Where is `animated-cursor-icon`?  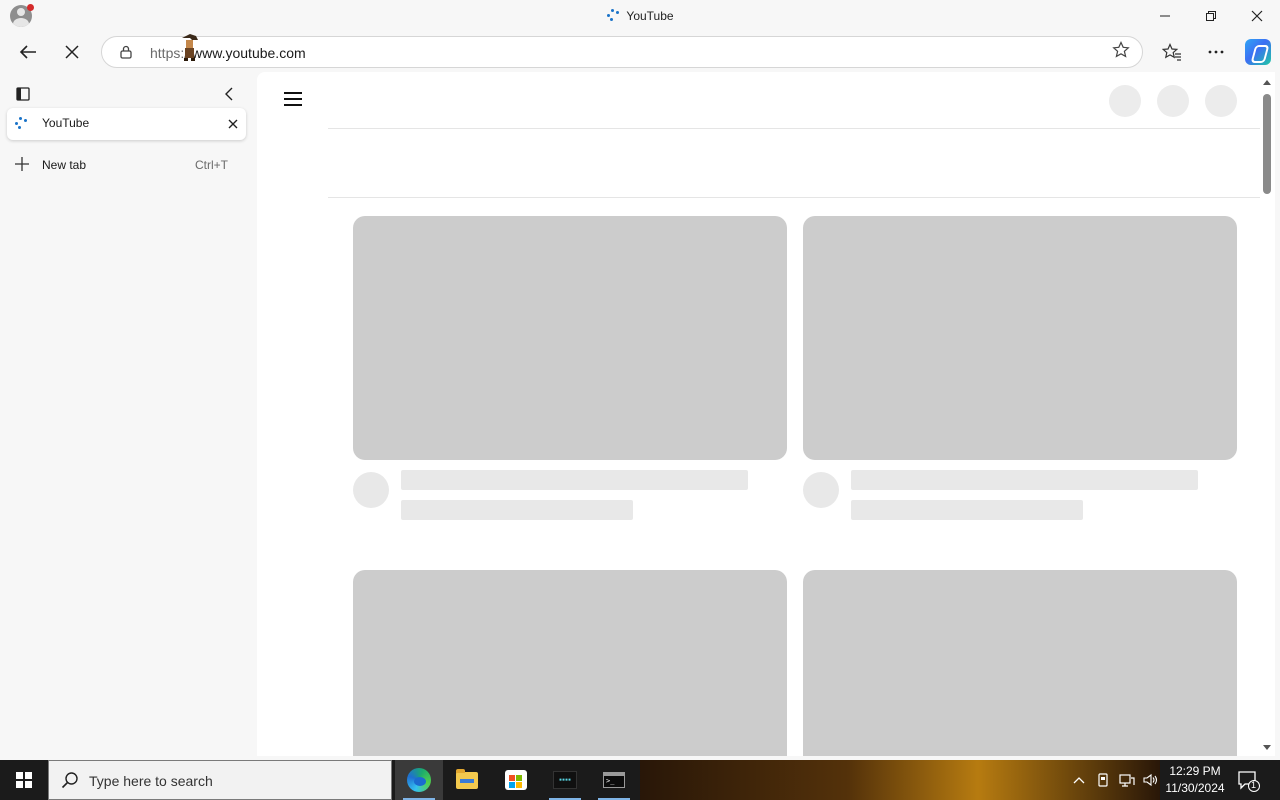
animated-cursor-icon is located at coordinates (190, 47).